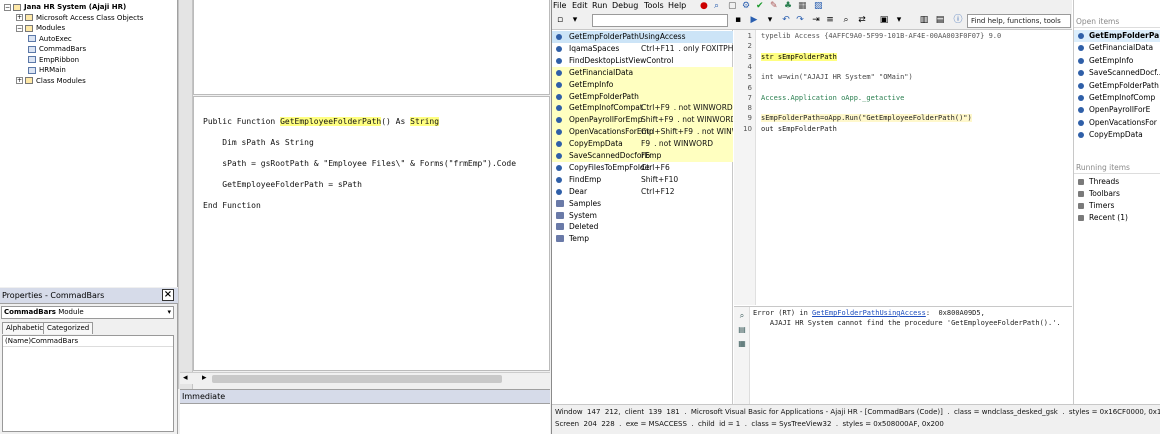 The width and height of the screenshot is (1160, 434). I want to click on function-list-item: CopyFilesToEmpFolder Ctrl+F6, so click(642, 168).